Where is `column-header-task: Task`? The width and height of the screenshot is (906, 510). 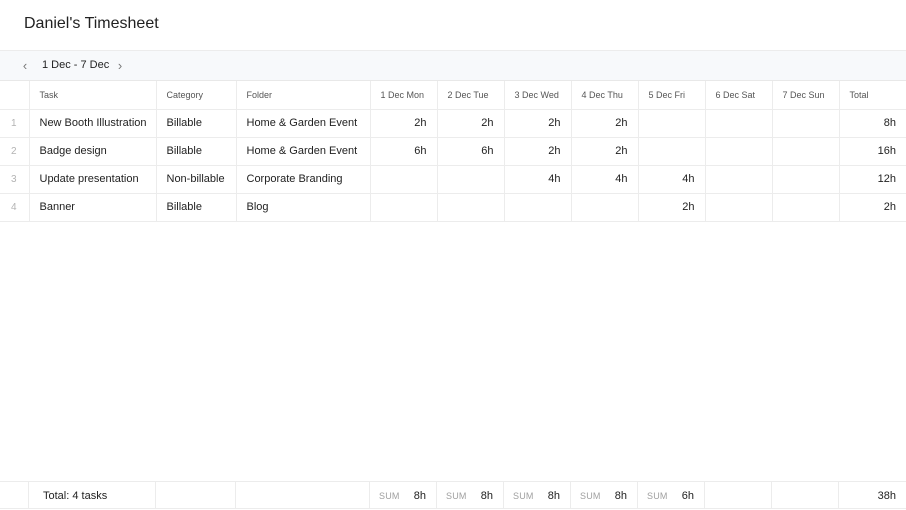 column-header-task: Task is located at coordinates (93, 95).